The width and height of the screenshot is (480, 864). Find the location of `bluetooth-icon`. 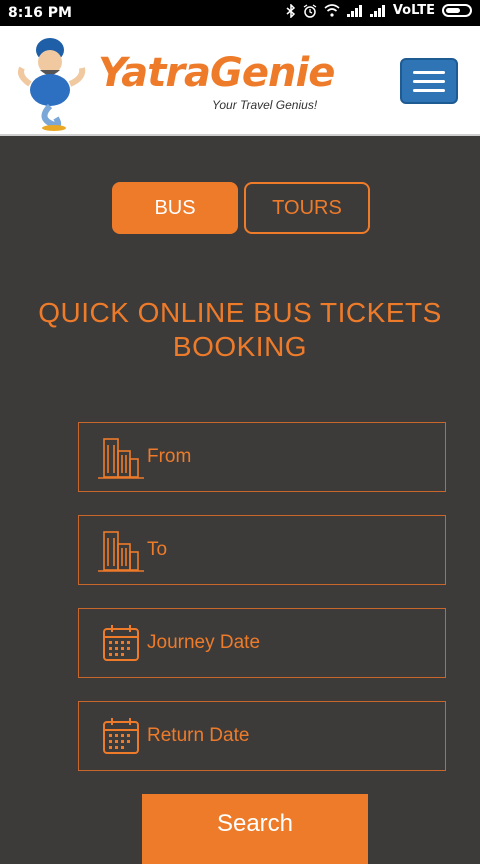

bluetooth-icon is located at coordinates (290, 10).